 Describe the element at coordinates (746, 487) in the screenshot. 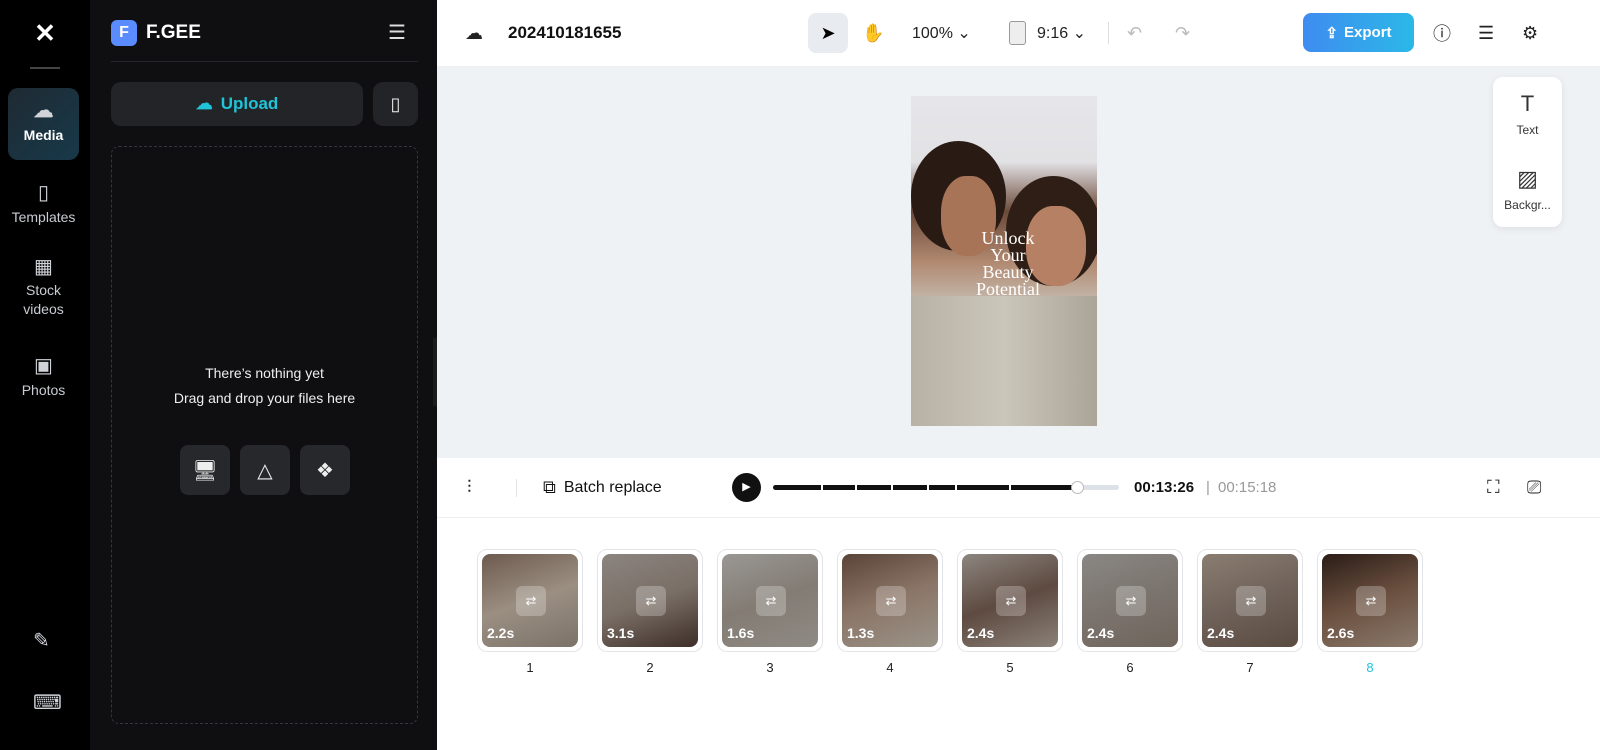

I see `play-button: ▶` at that location.